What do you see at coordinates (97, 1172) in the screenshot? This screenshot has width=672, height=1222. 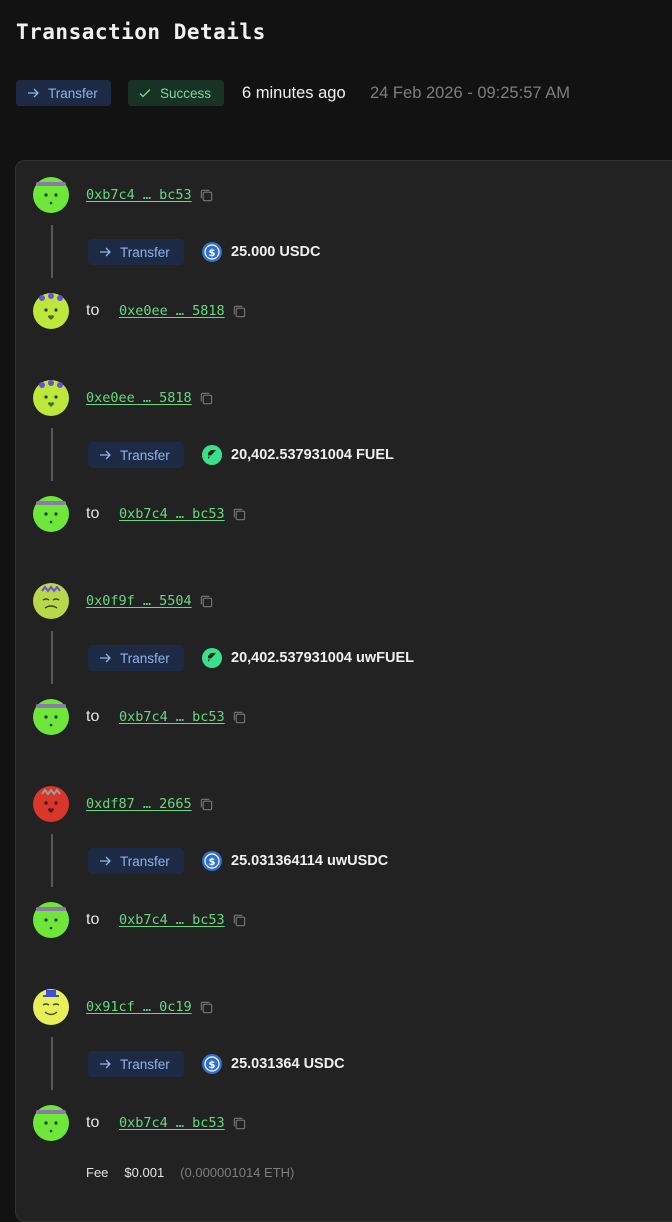 I see `fee-label: Fee` at bounding box center [97, 1172].